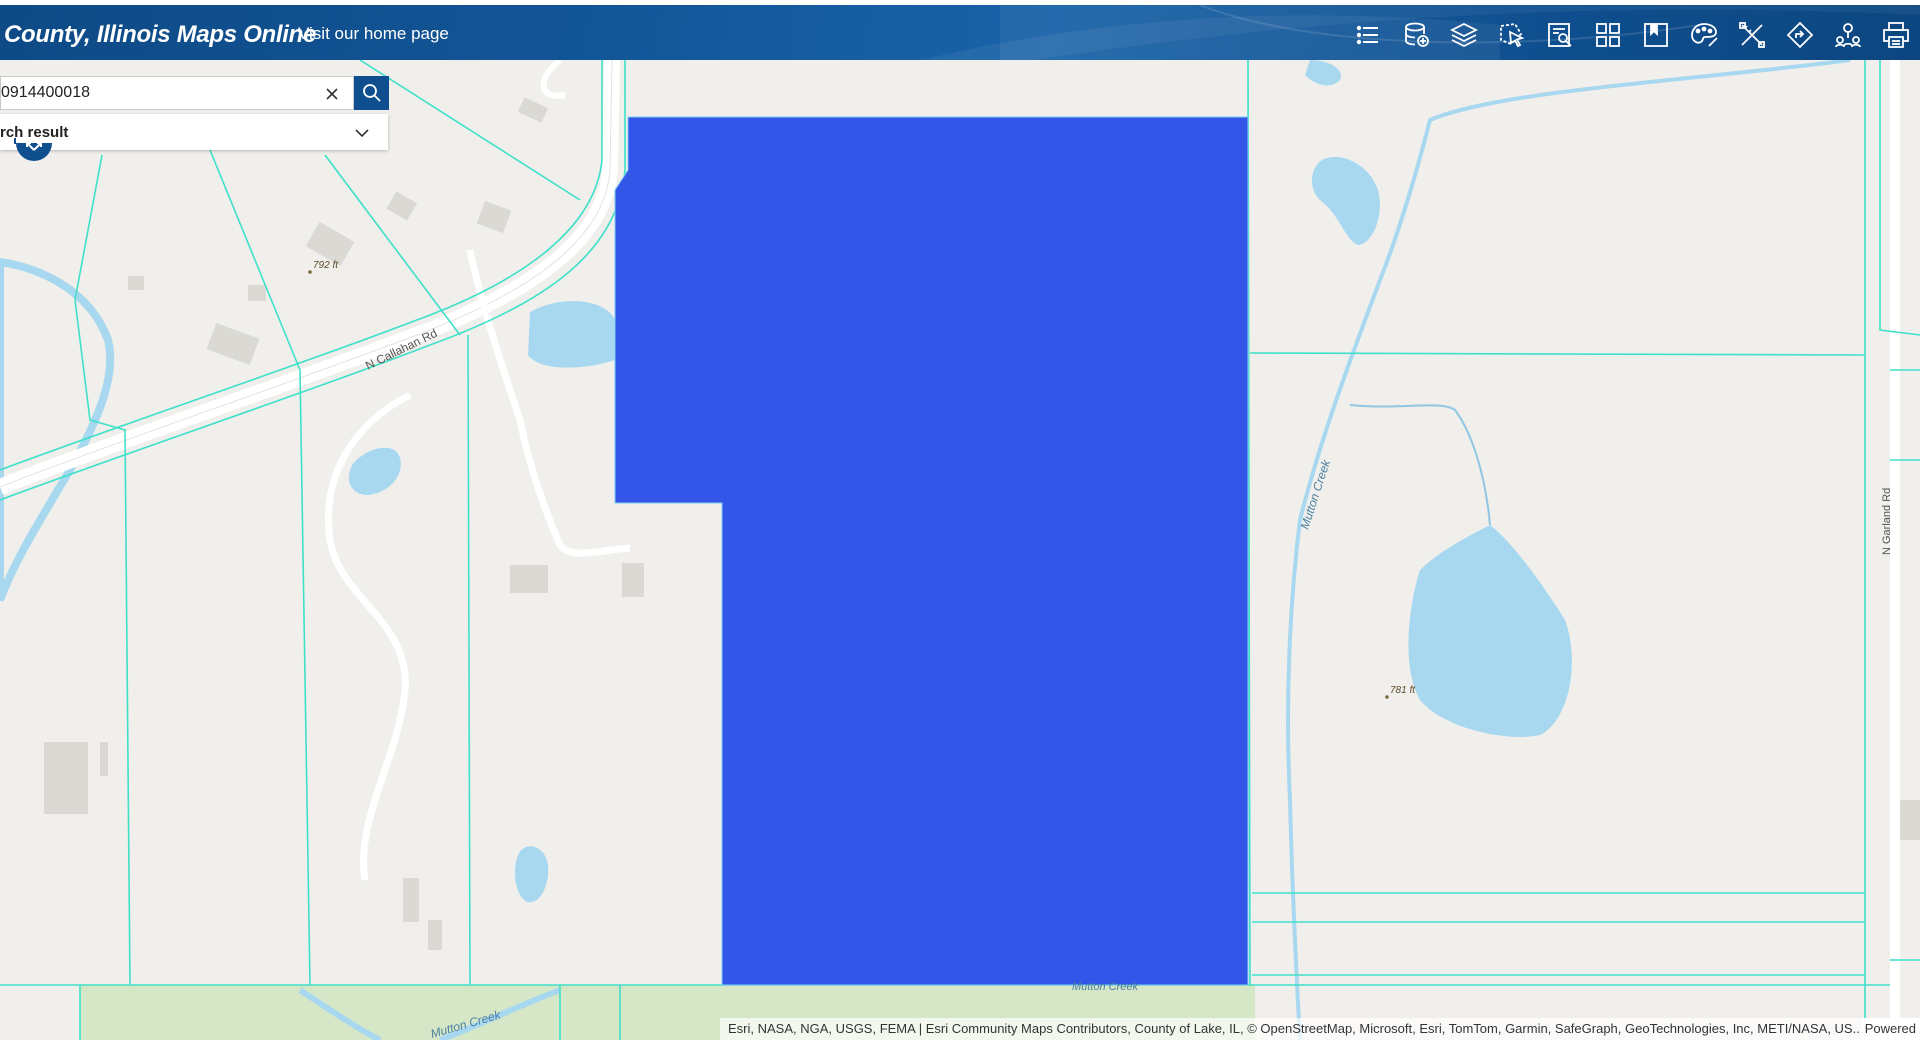 Image resolution: width=1920 pixels, height=1040 pixels. I want to click on garland-road-label: N Garland Rd, so click(1887, 521).